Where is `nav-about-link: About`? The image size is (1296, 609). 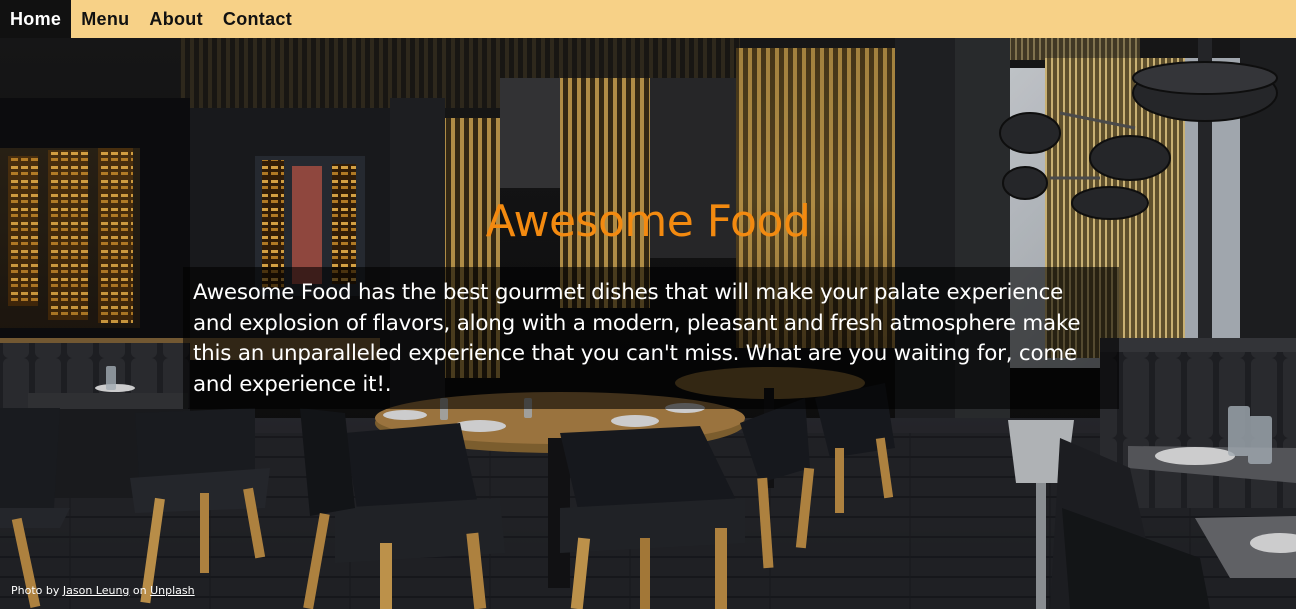
nav-about-link: About is located at coordinates (175, 19).